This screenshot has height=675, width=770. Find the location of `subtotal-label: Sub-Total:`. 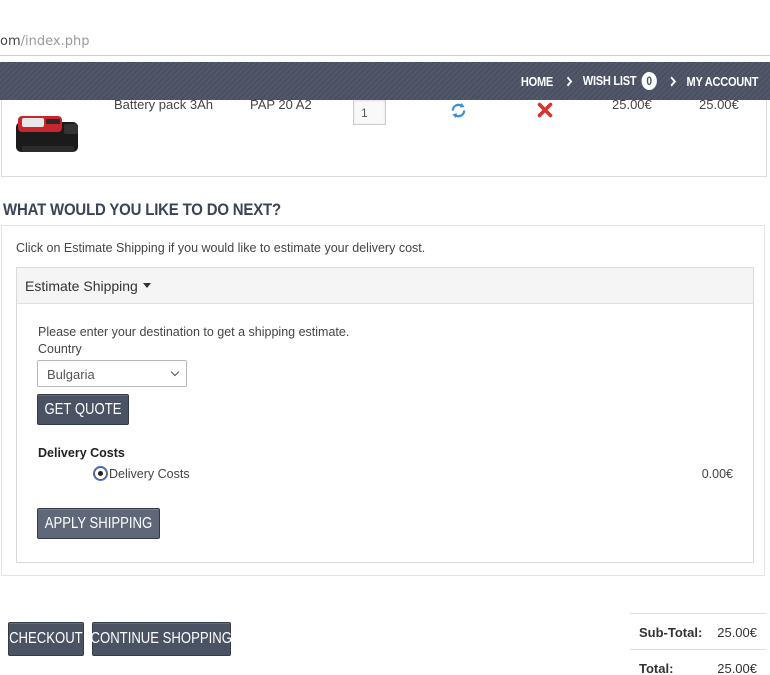

subtotal-label: Sub-Total: is located at coordinates (671, 632).